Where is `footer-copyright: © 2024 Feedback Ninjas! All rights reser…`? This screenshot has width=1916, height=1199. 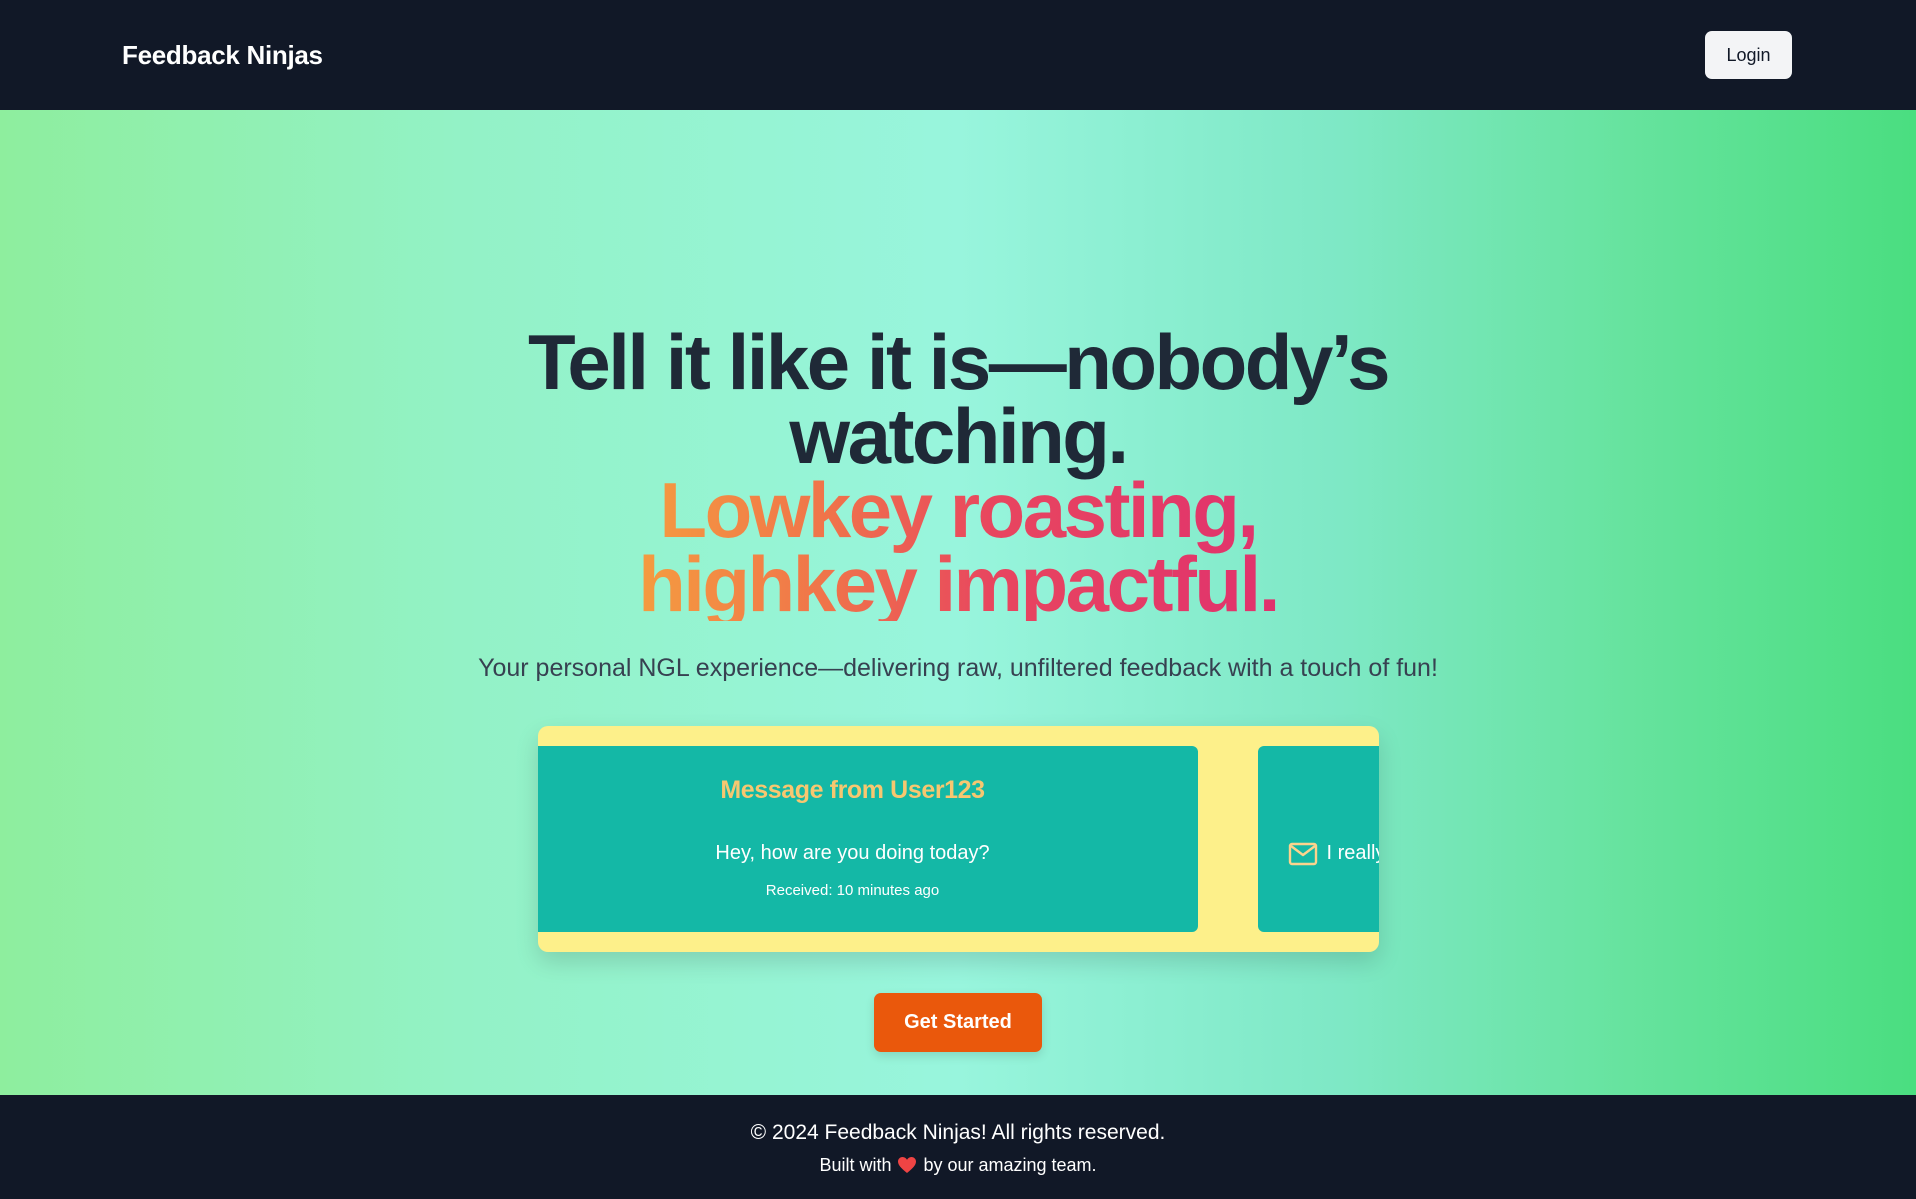 footer-copyright: © 2024 Feedback Ninjas! All rights reser… is located at coordinates (958, 1132).